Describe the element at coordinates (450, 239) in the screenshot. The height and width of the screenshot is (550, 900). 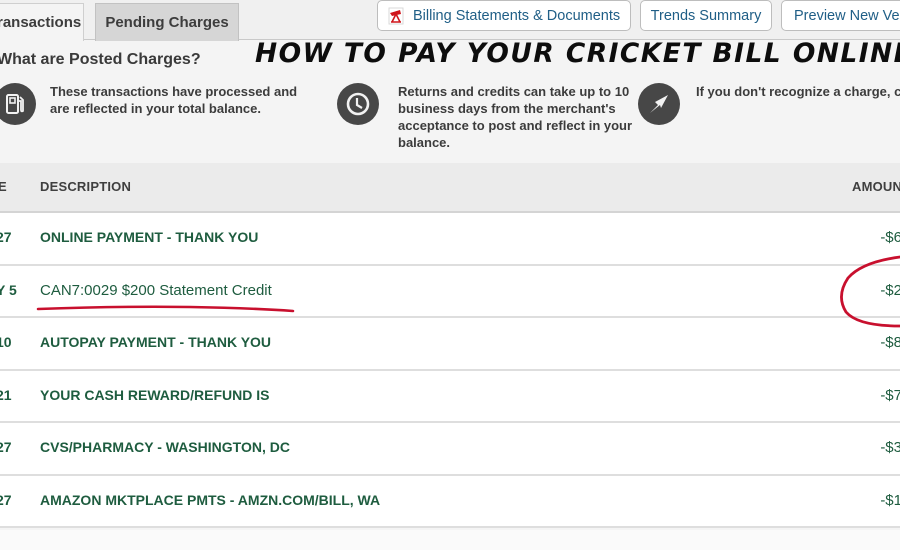
I see `table-row: 27 ONLINE PAYMENT - THANK YOU -$6` at that location.